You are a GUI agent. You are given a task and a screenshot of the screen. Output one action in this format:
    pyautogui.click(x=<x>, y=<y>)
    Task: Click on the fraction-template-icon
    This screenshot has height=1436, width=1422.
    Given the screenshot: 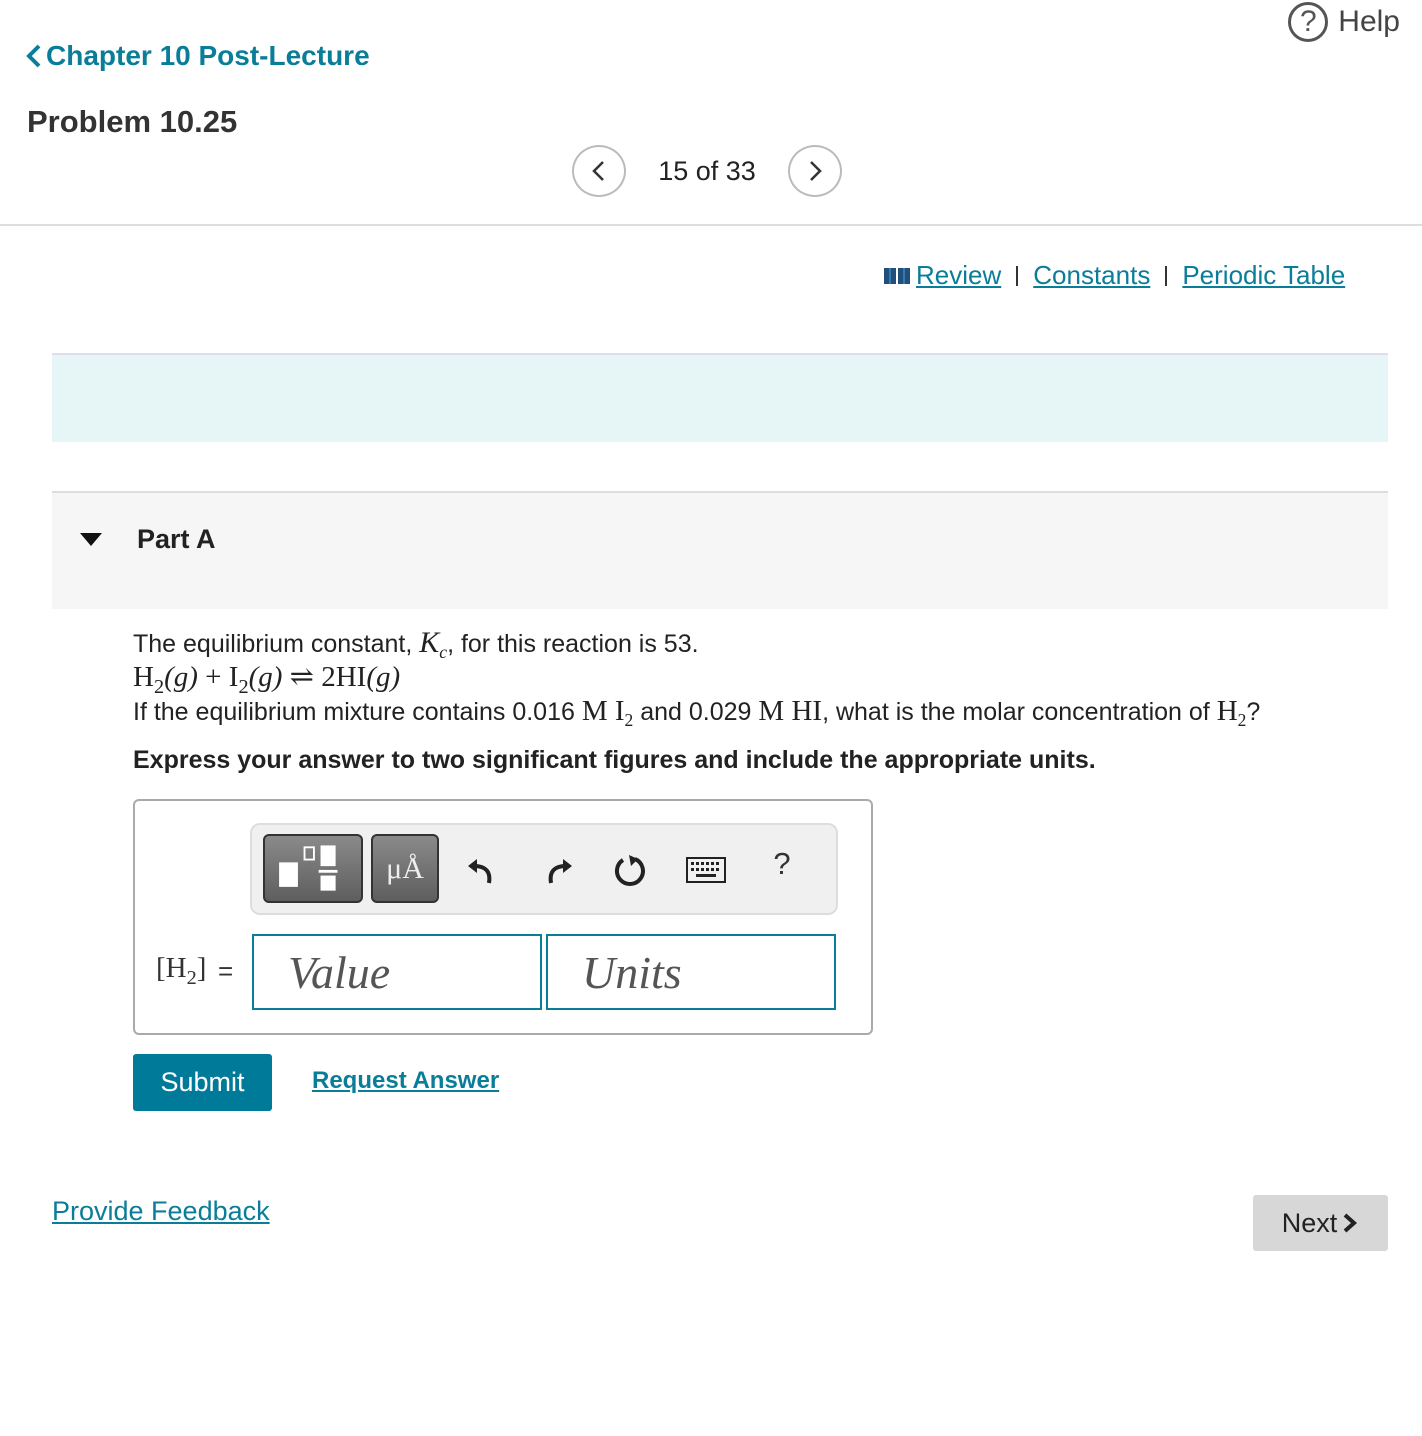 What is the action you would take?
    pyautogui.click(x=308, y=868)
    